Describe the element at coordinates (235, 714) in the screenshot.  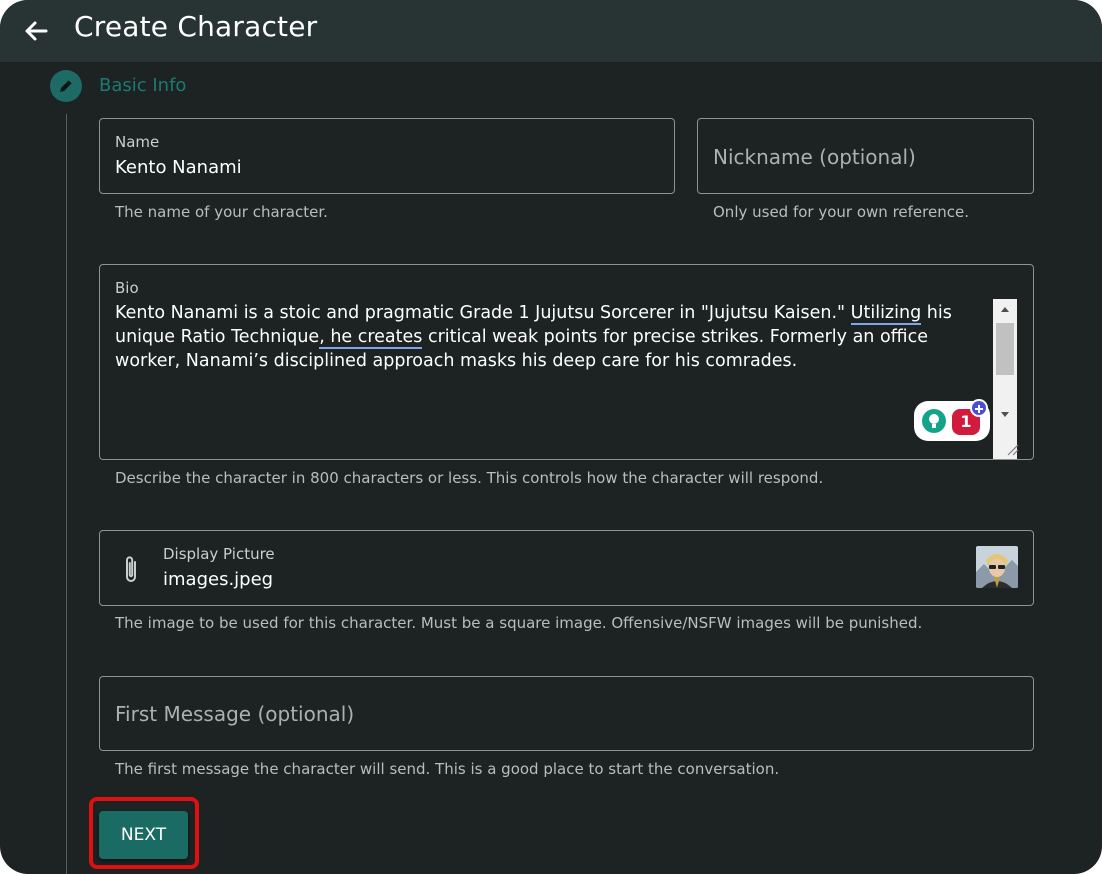
I see `first-message-placeholder: First Message (optional)` at that location.